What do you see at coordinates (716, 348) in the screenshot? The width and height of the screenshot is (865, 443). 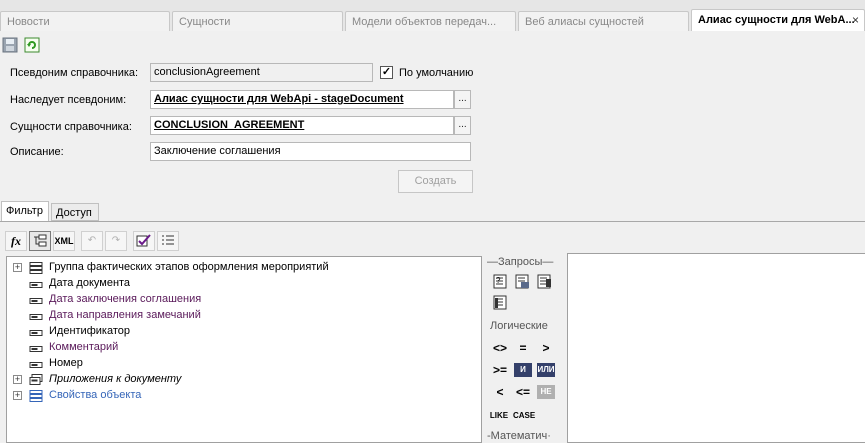 I see `editor-panel` at bounding box center [716, 348].